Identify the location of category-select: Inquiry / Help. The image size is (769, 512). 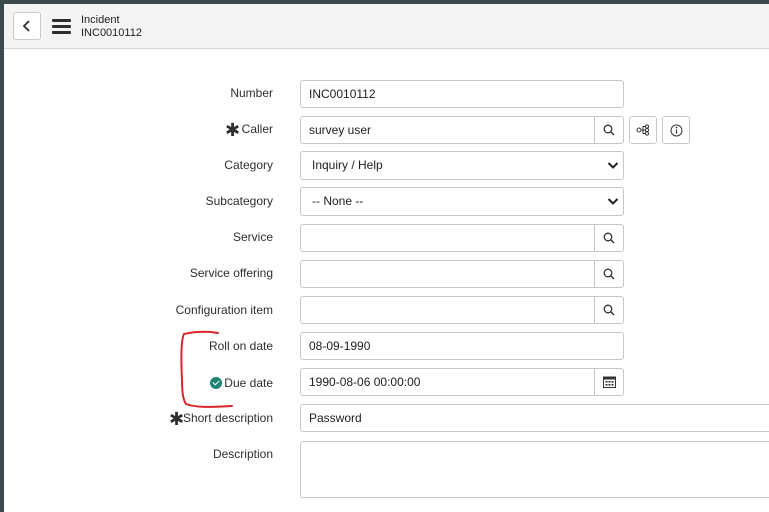
(462, 165).